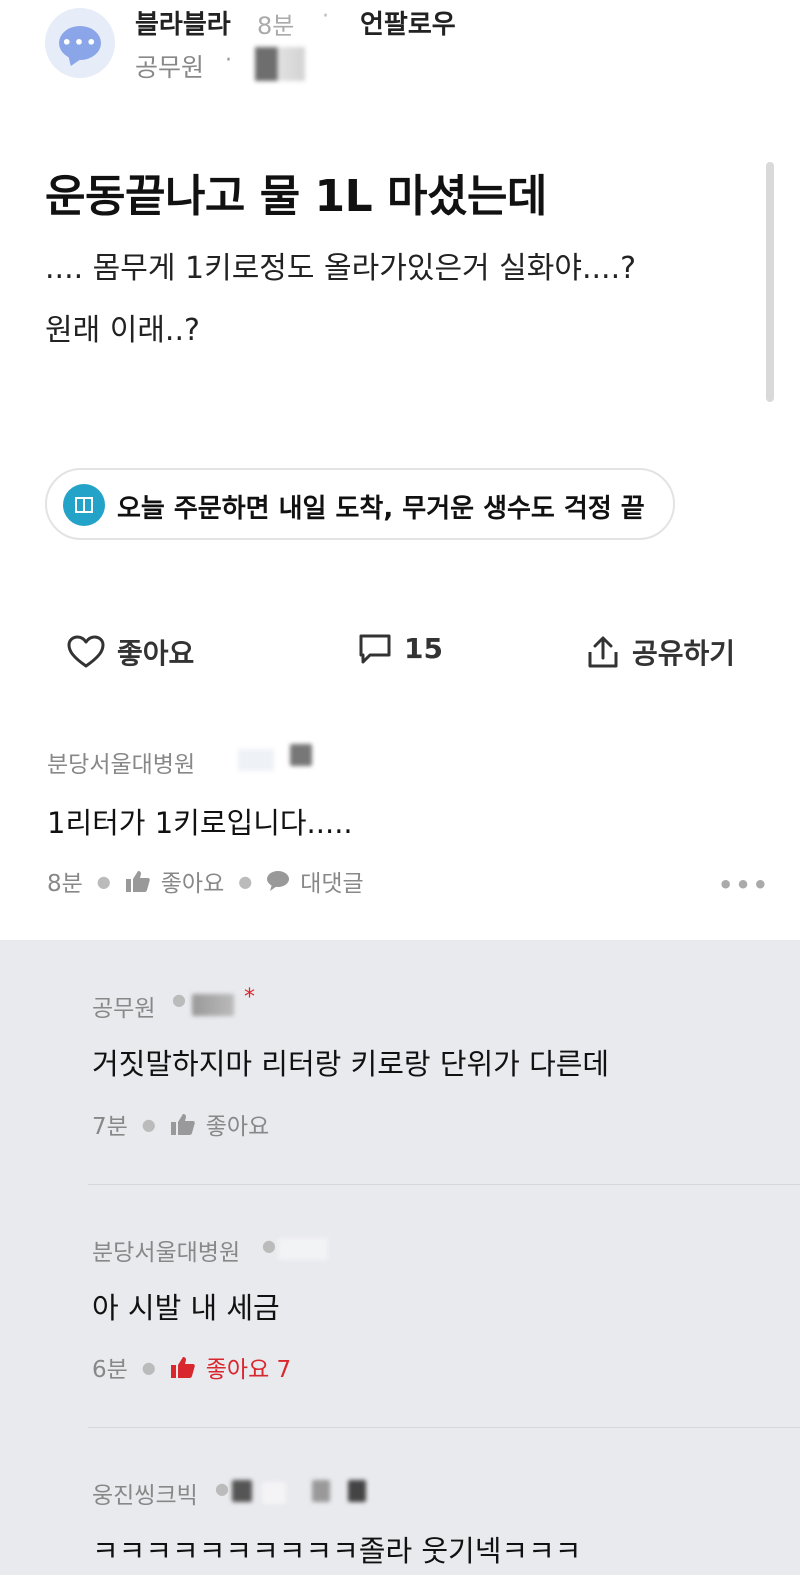 The image size is (800, 1575). Describe the element at coordinates (123, 1006) in the screenshot. I see `reply-author: 공무원` at that location.